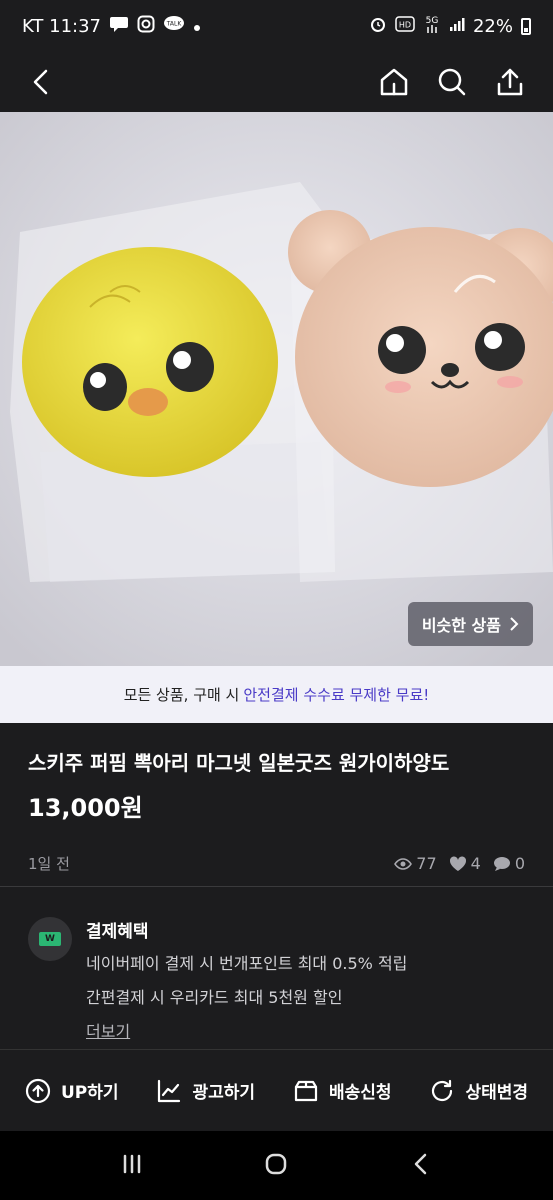 The image size is (553, 1200). I want to click on promo-banner: 모든 상품, 구매 시 안전결제 수수료 무제한 무료!, so click(276, 694).